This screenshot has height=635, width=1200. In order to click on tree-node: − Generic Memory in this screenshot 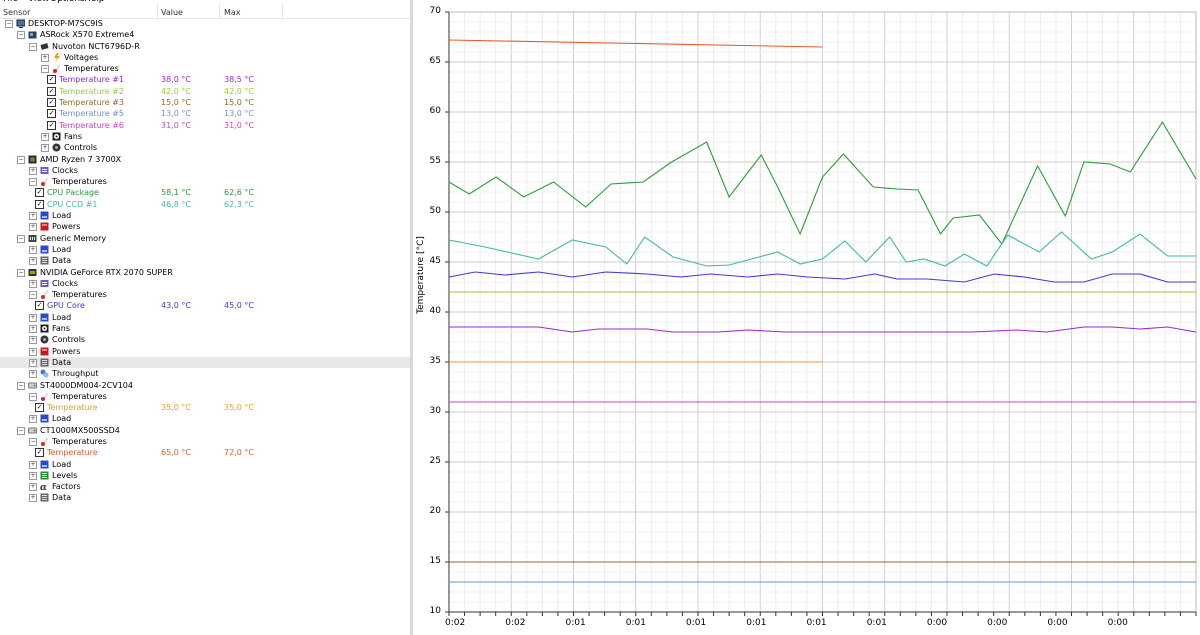, I will do `click(205, 238)`.